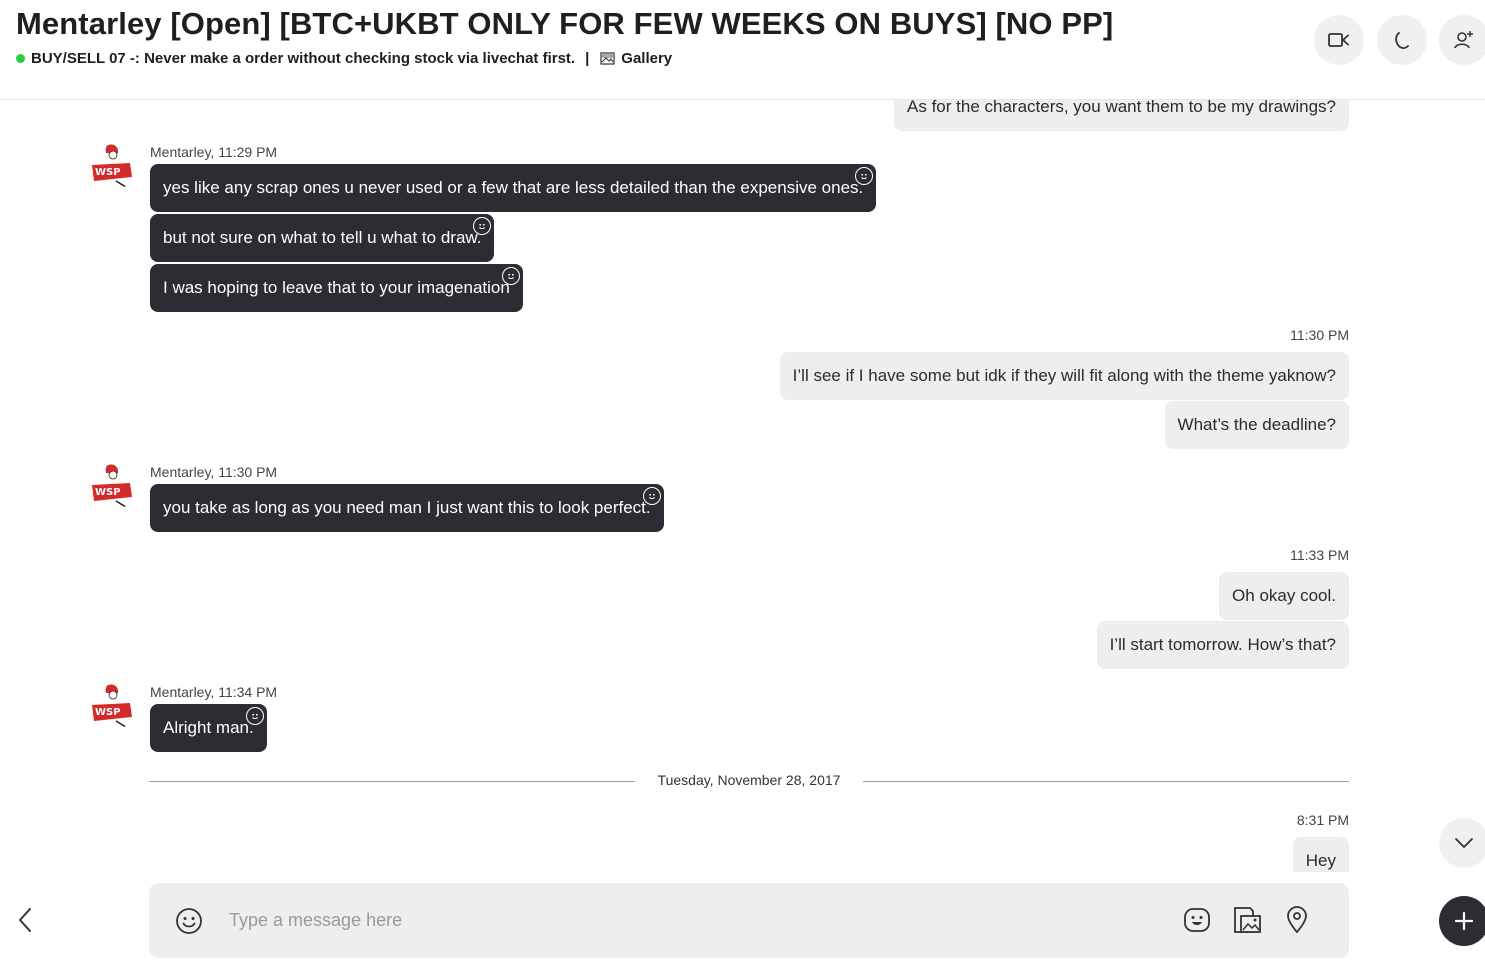 The width and height of the screenshot is (1485, 965). Describe the element at coordinates (646, 58) in the screenshot. I see `gallery-link: Gallery` at that location.